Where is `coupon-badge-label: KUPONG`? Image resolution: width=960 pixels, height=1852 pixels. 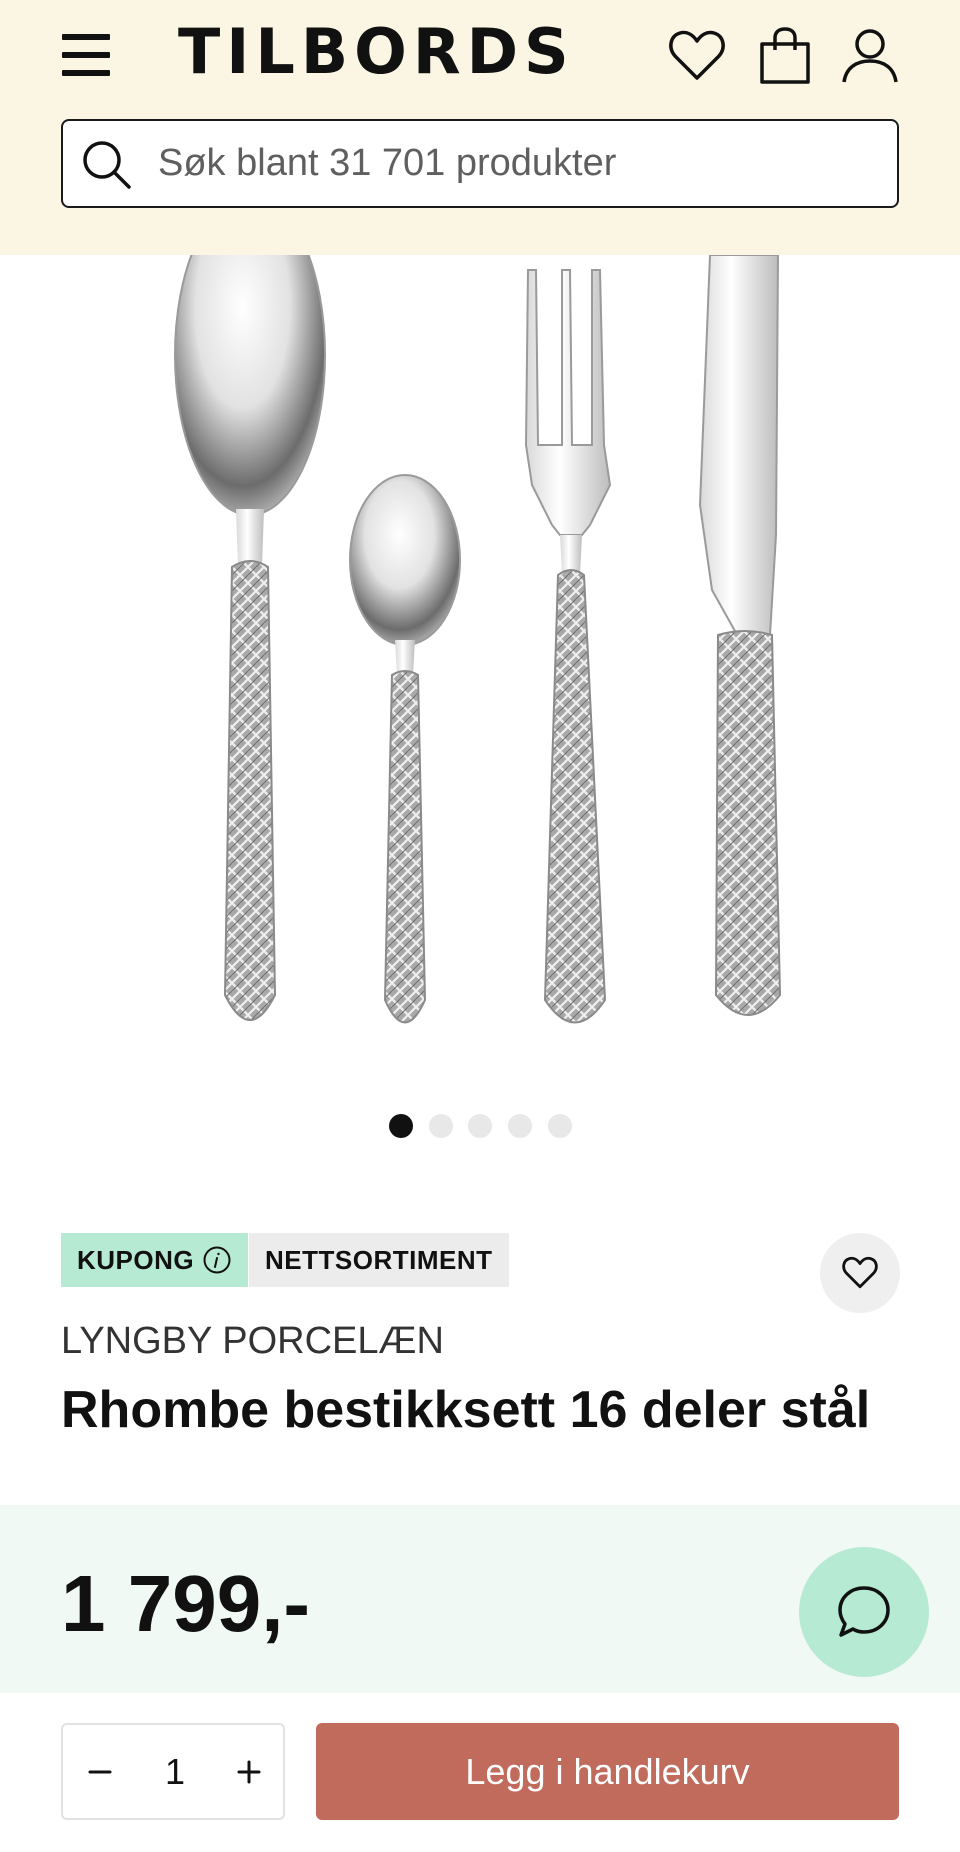
coupon-badge-label: KUPONG is located at coordinates (136, 1260).